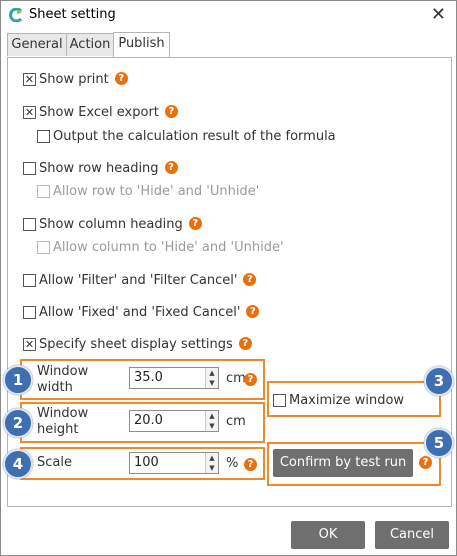  I want to click on ok-button: OK, so click(328, 535).